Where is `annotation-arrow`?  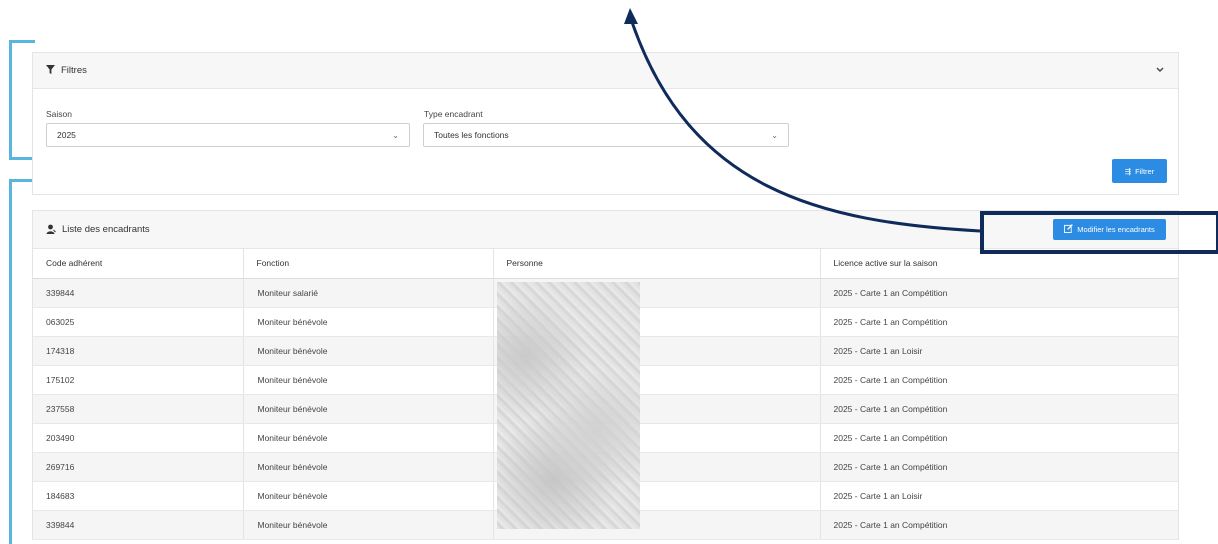 annotation-arrow is located at coordinates (802, 120).